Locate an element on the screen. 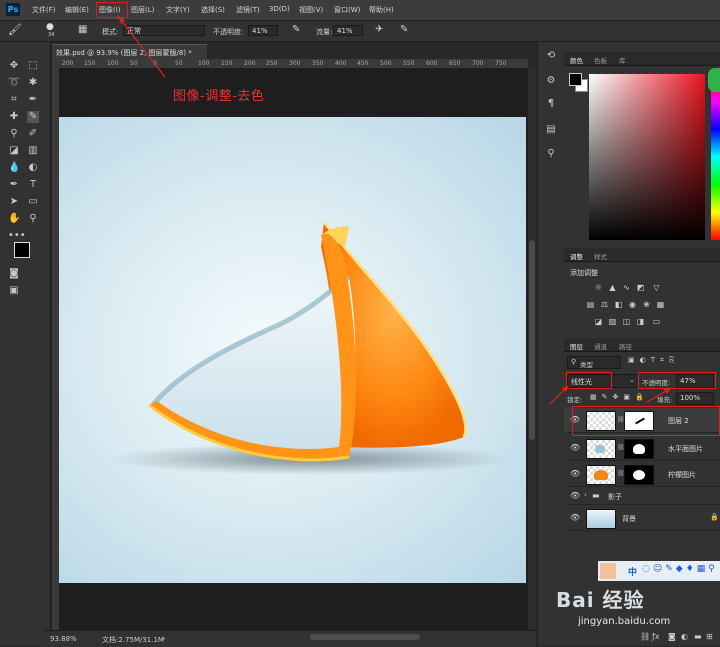 Image resolution: width=720 pixels, height=647 pixels. fill-input: 100% is located at coordinates (695, 398).